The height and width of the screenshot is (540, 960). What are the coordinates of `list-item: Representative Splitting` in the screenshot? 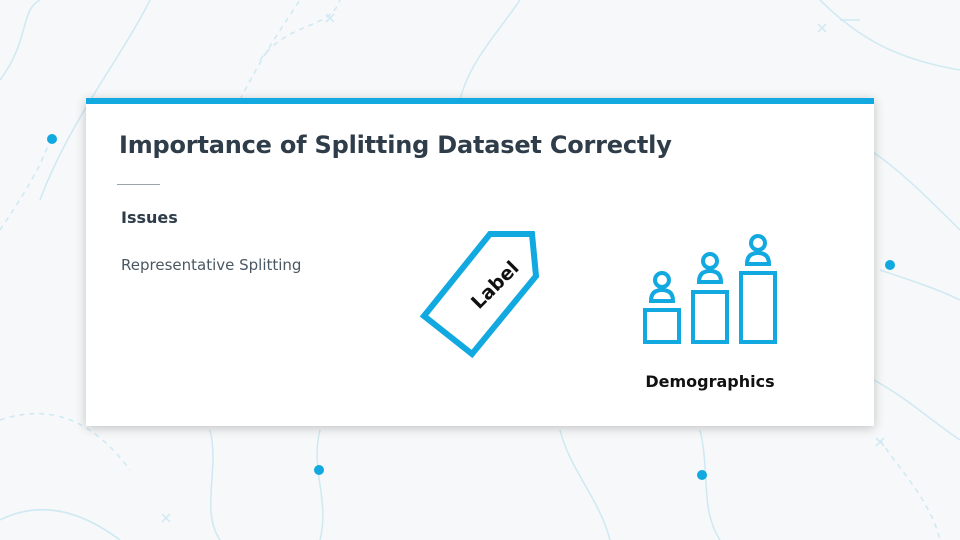 It's located at (211, 265).